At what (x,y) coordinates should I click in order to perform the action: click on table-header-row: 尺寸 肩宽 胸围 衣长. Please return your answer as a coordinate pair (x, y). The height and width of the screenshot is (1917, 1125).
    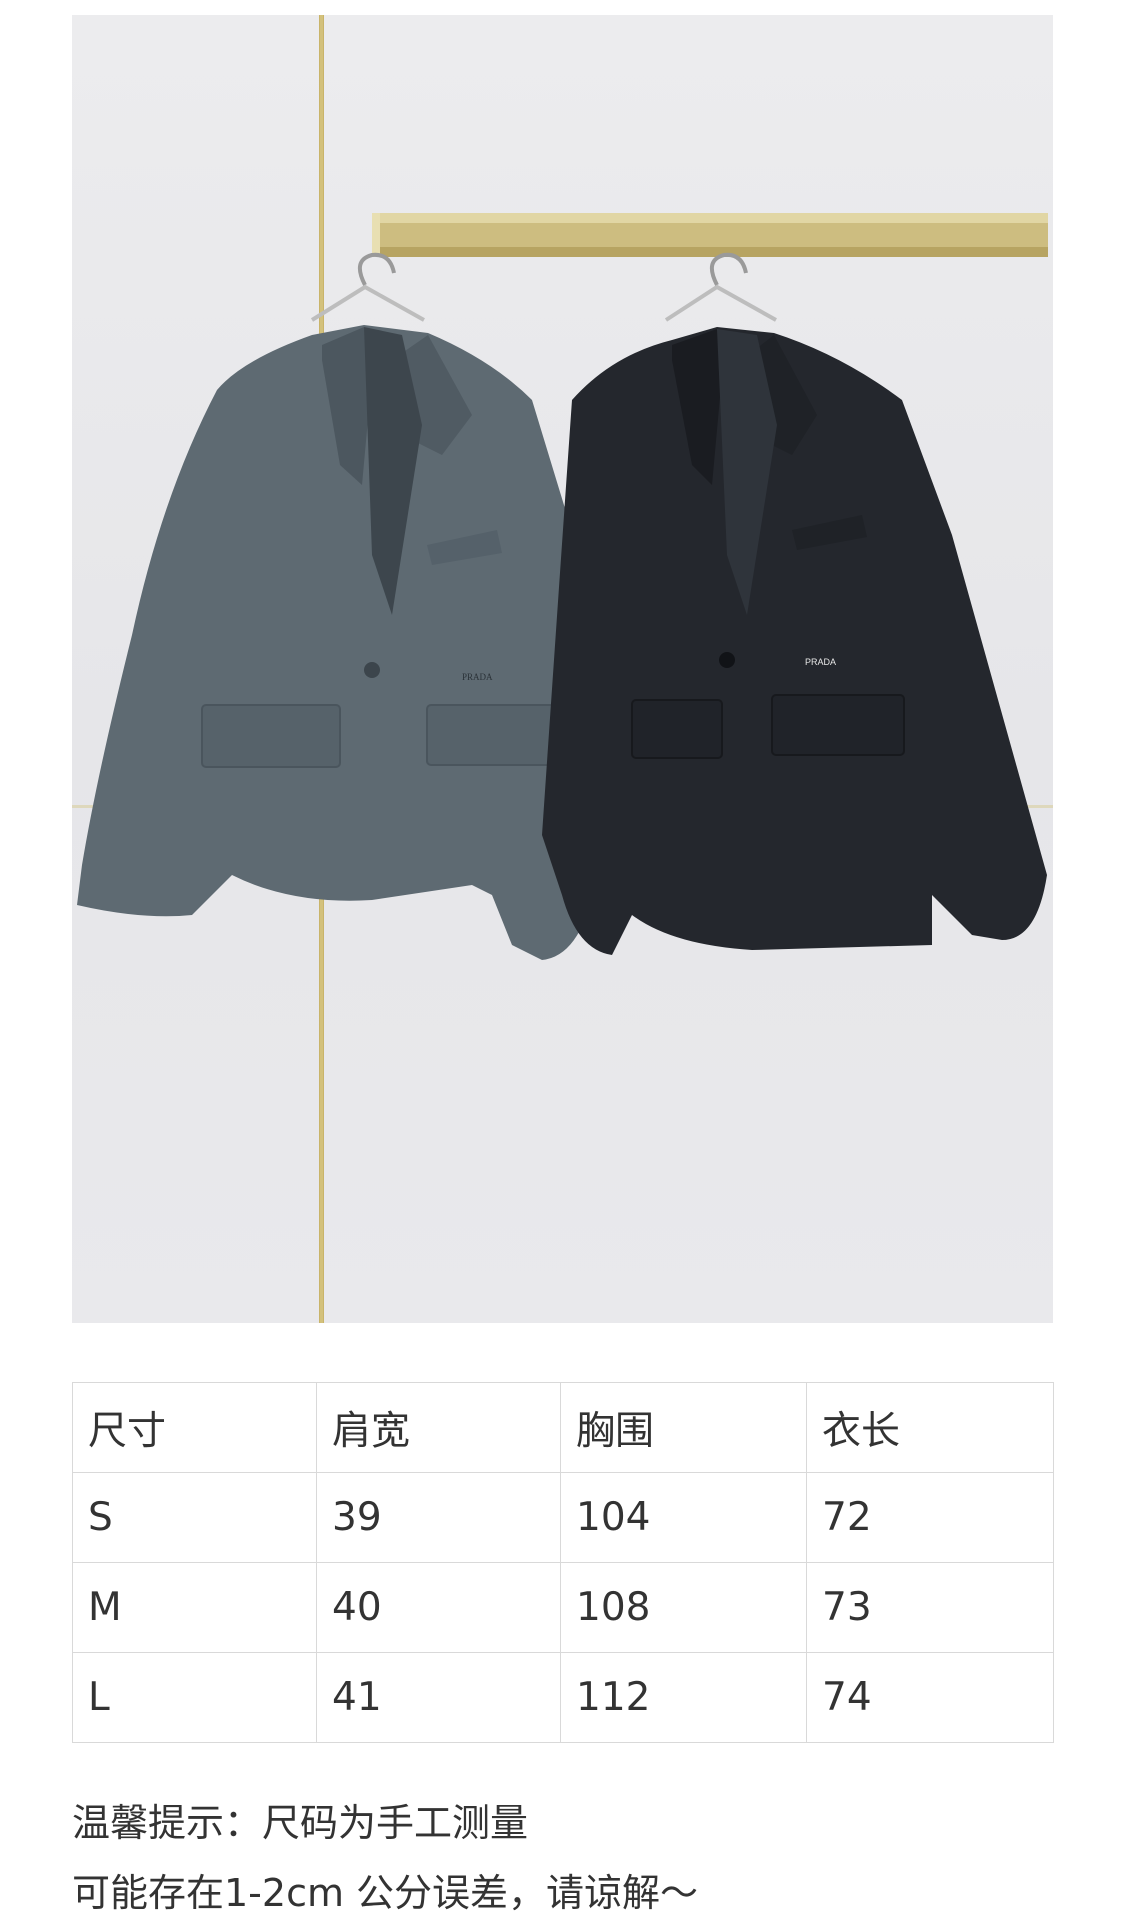
    Looking at the image, I should click on (563, 1427).